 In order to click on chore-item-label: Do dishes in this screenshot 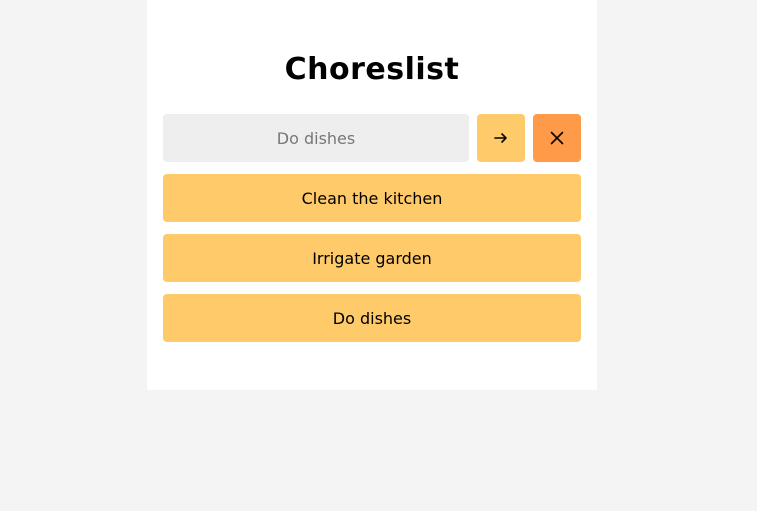, I will do `click(372, 318)`.